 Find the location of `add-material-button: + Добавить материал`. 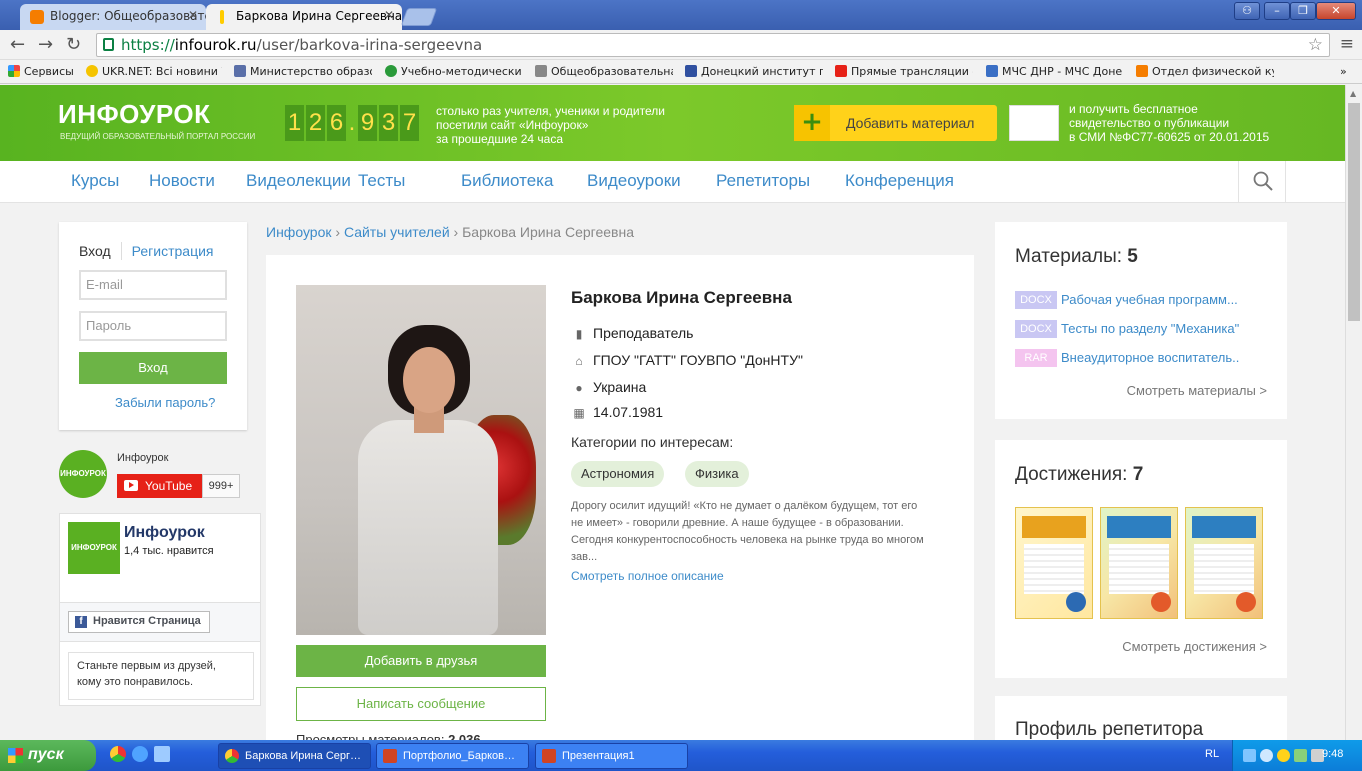

add-material-button: + Добавить материал is located at coordinates (895, 123).